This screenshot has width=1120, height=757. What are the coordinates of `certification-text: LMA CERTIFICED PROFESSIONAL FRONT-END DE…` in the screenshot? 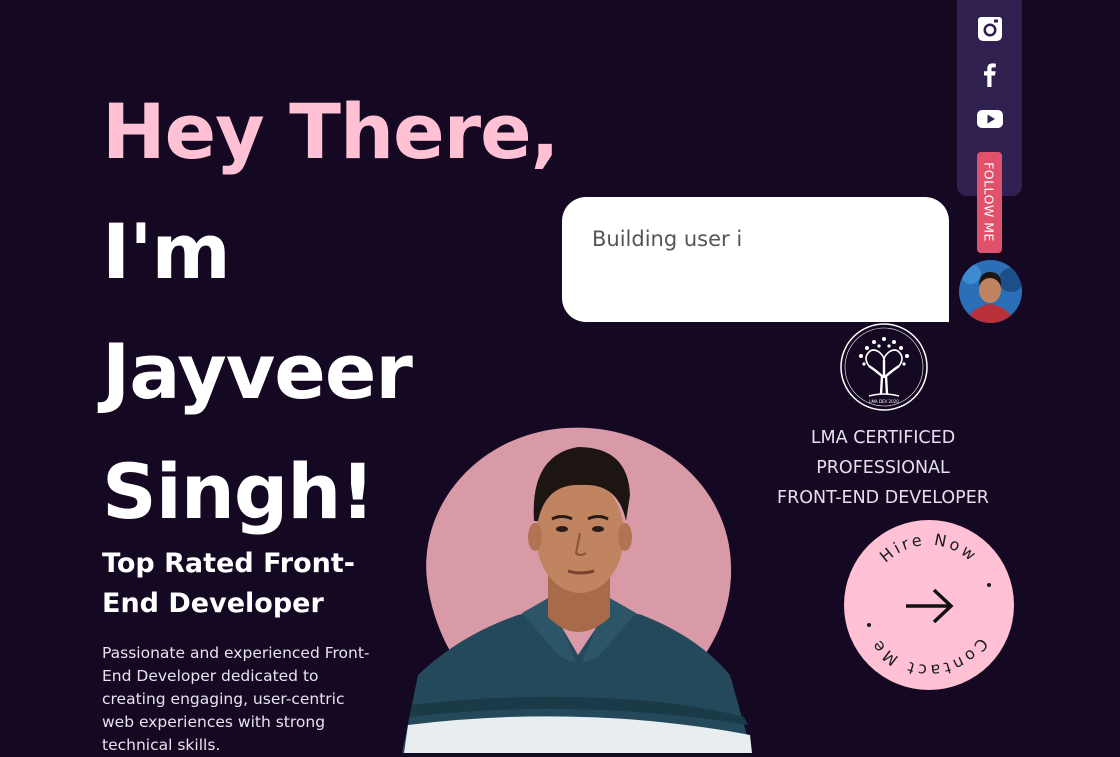 It's located at (883, 468).